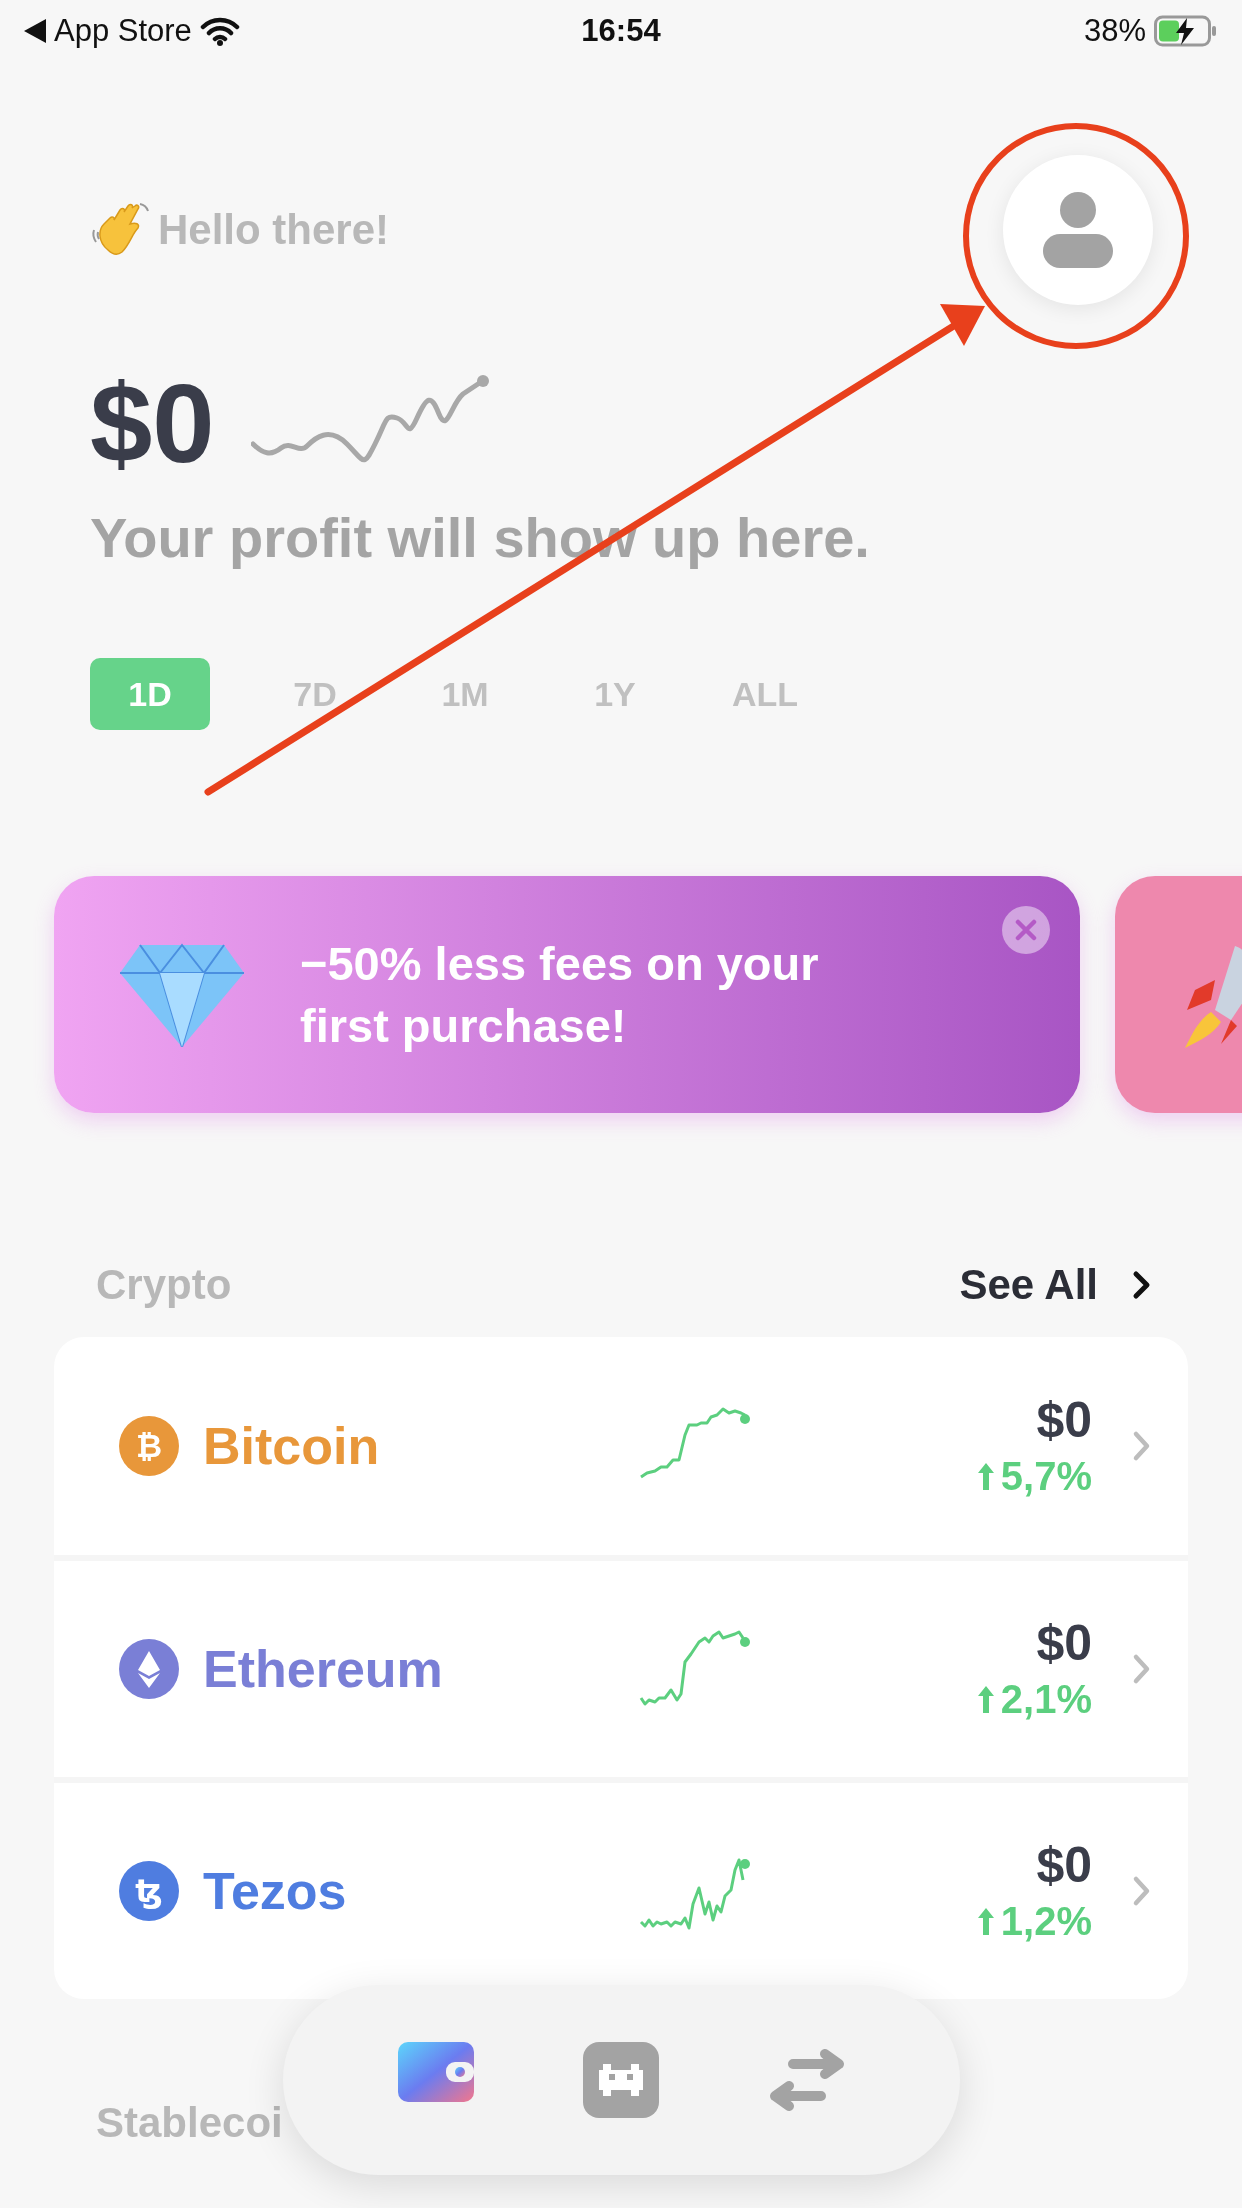  I want to click on back-app-label: App Store, so click(123, 31).